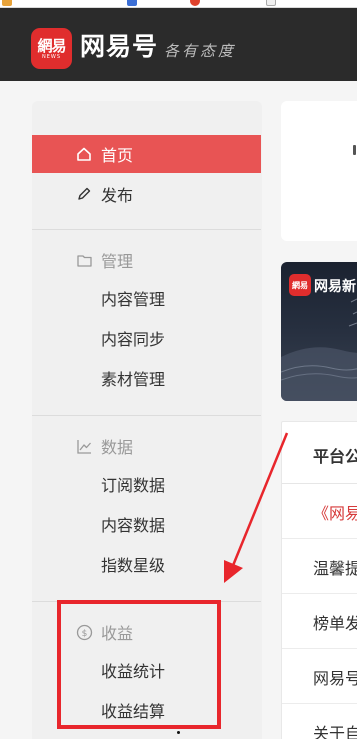 This screenshot has width=357, height=739. I want to click on announcement-row: 榜单发, so click(319, 621).